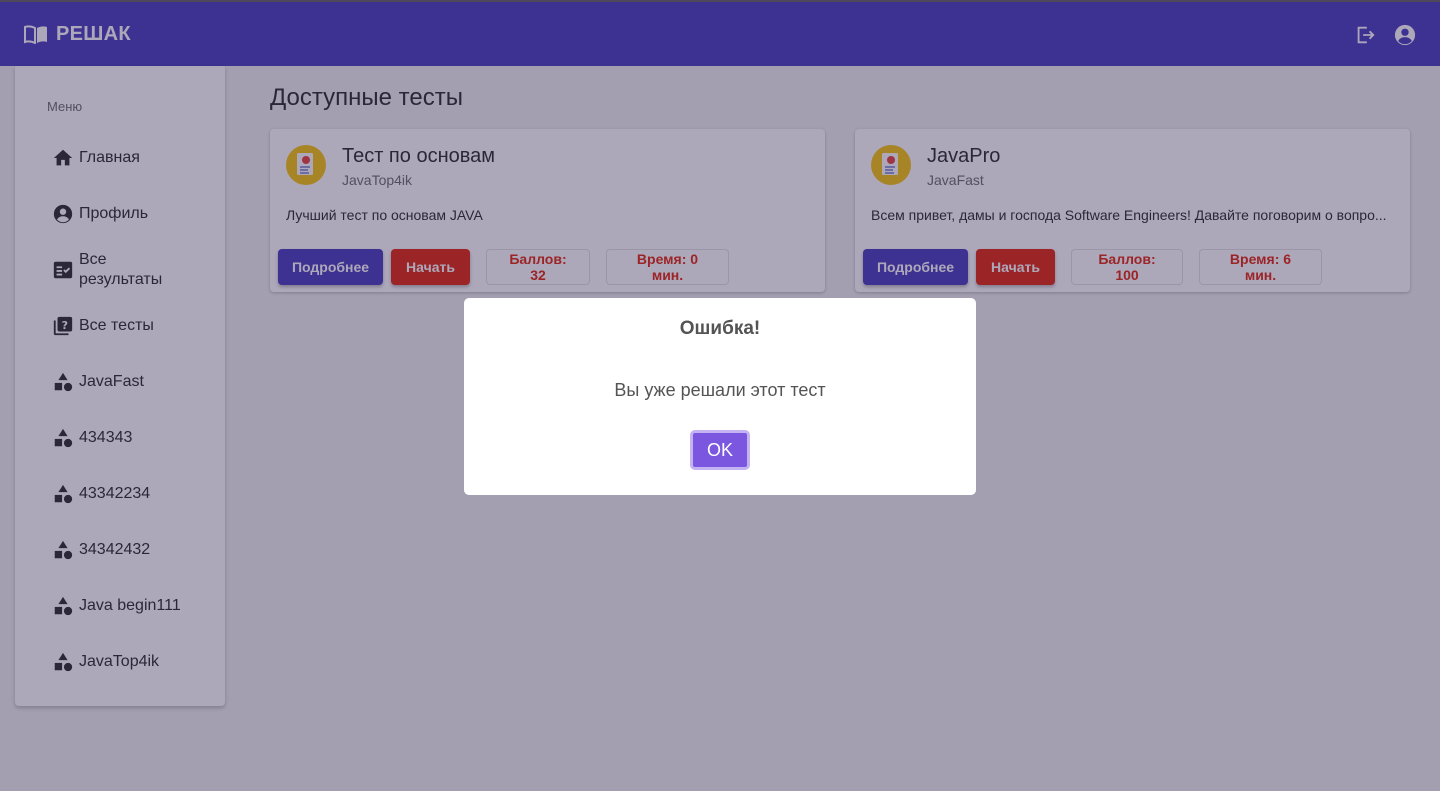  Describe the element at coordinates (720, 450) in the screenshot. I see `ok-button: OK` at that location.